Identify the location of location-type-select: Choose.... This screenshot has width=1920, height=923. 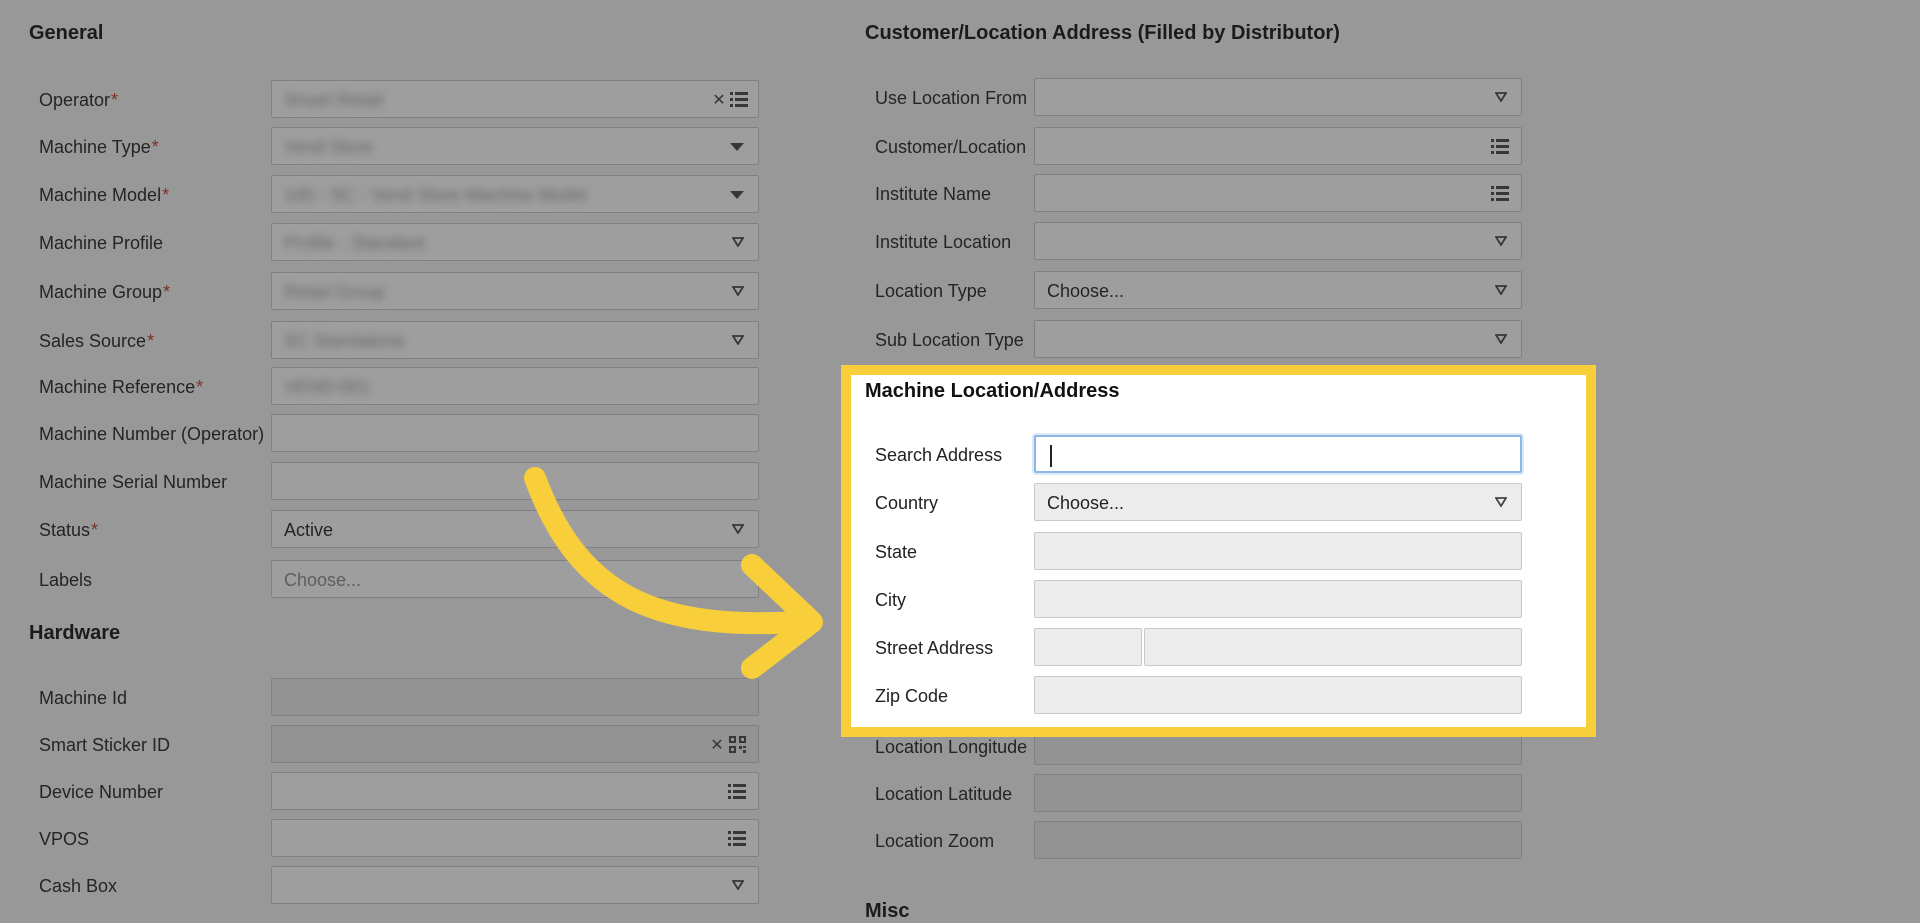
(1278, 290).